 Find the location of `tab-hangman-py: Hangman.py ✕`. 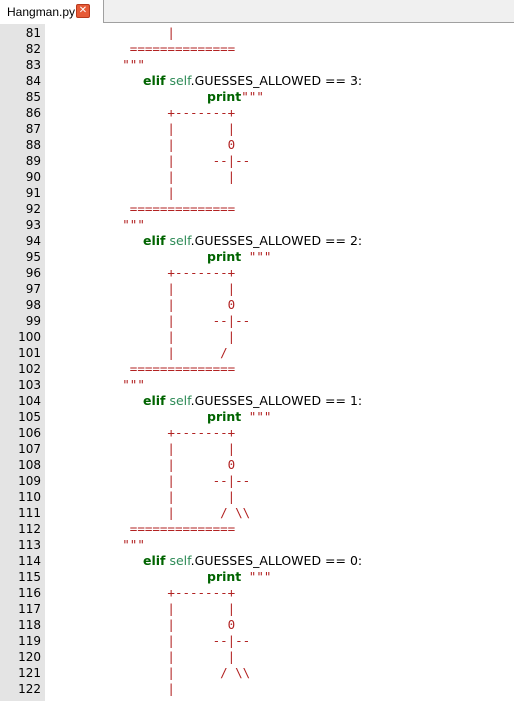

tab-hangman-py: Hangman.py ✕ is located at coordinates (52, 11).